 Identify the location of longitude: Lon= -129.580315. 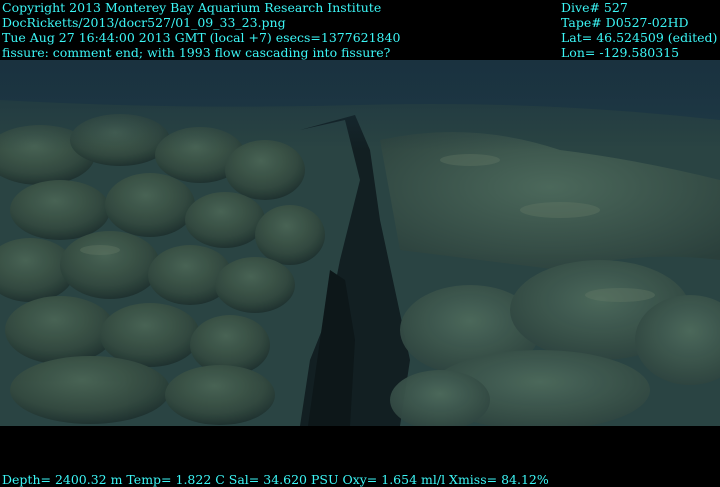
(620, 52).